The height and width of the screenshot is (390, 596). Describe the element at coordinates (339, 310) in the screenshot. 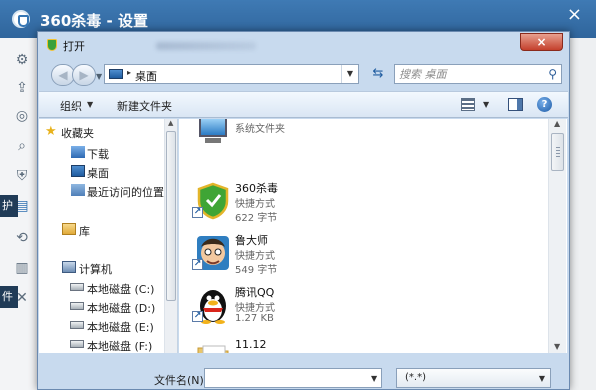

I see `list-item: ↗ 腾讯QQ 快捷方式 1.27 KB` at that location.